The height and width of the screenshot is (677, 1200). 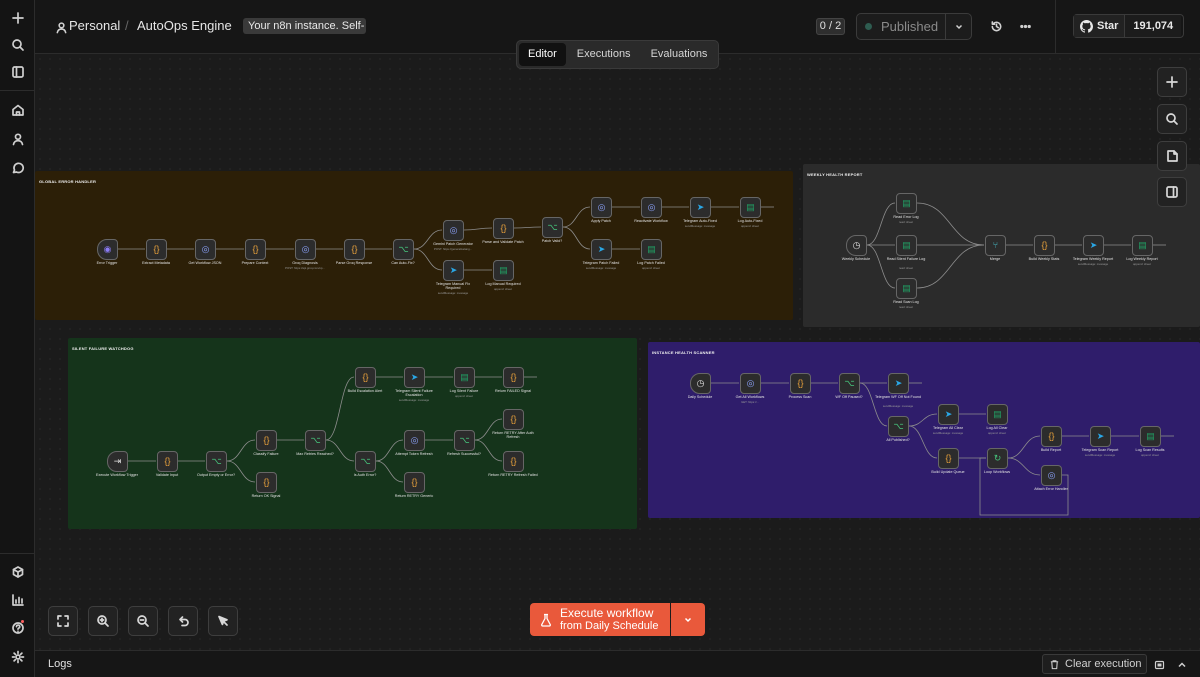 I want to click on help-icon, so click(x=17, y=628).